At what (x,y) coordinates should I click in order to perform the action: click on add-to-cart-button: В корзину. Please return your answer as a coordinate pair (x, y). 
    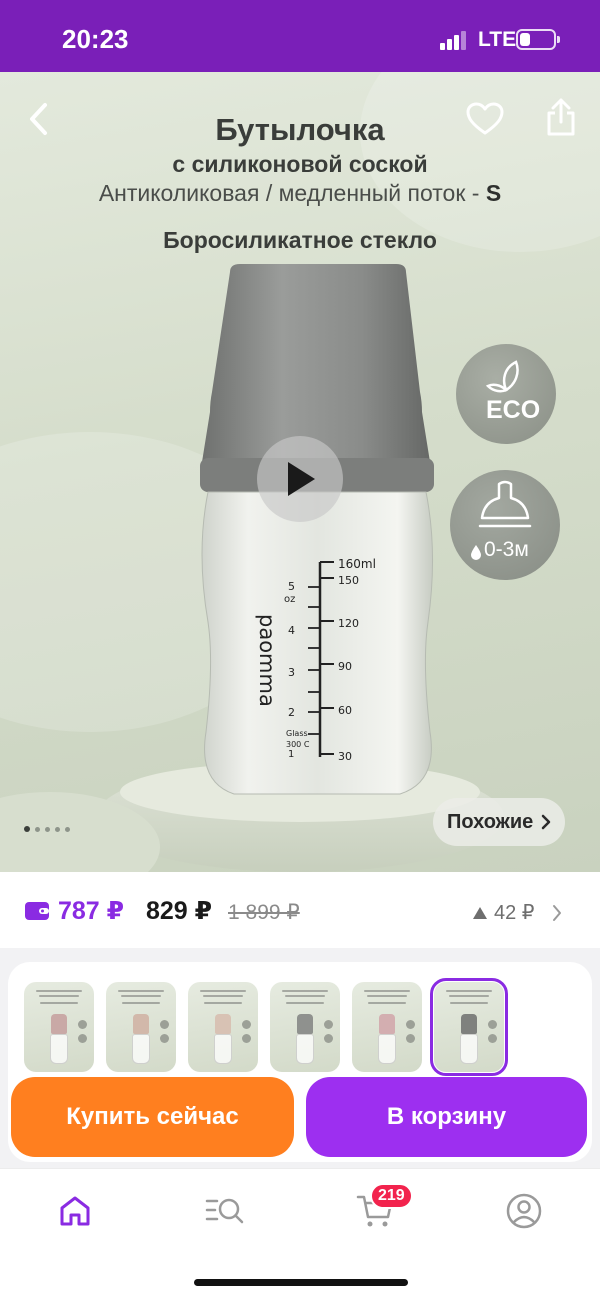
    Looking at the image, I should click on (446, 1117).